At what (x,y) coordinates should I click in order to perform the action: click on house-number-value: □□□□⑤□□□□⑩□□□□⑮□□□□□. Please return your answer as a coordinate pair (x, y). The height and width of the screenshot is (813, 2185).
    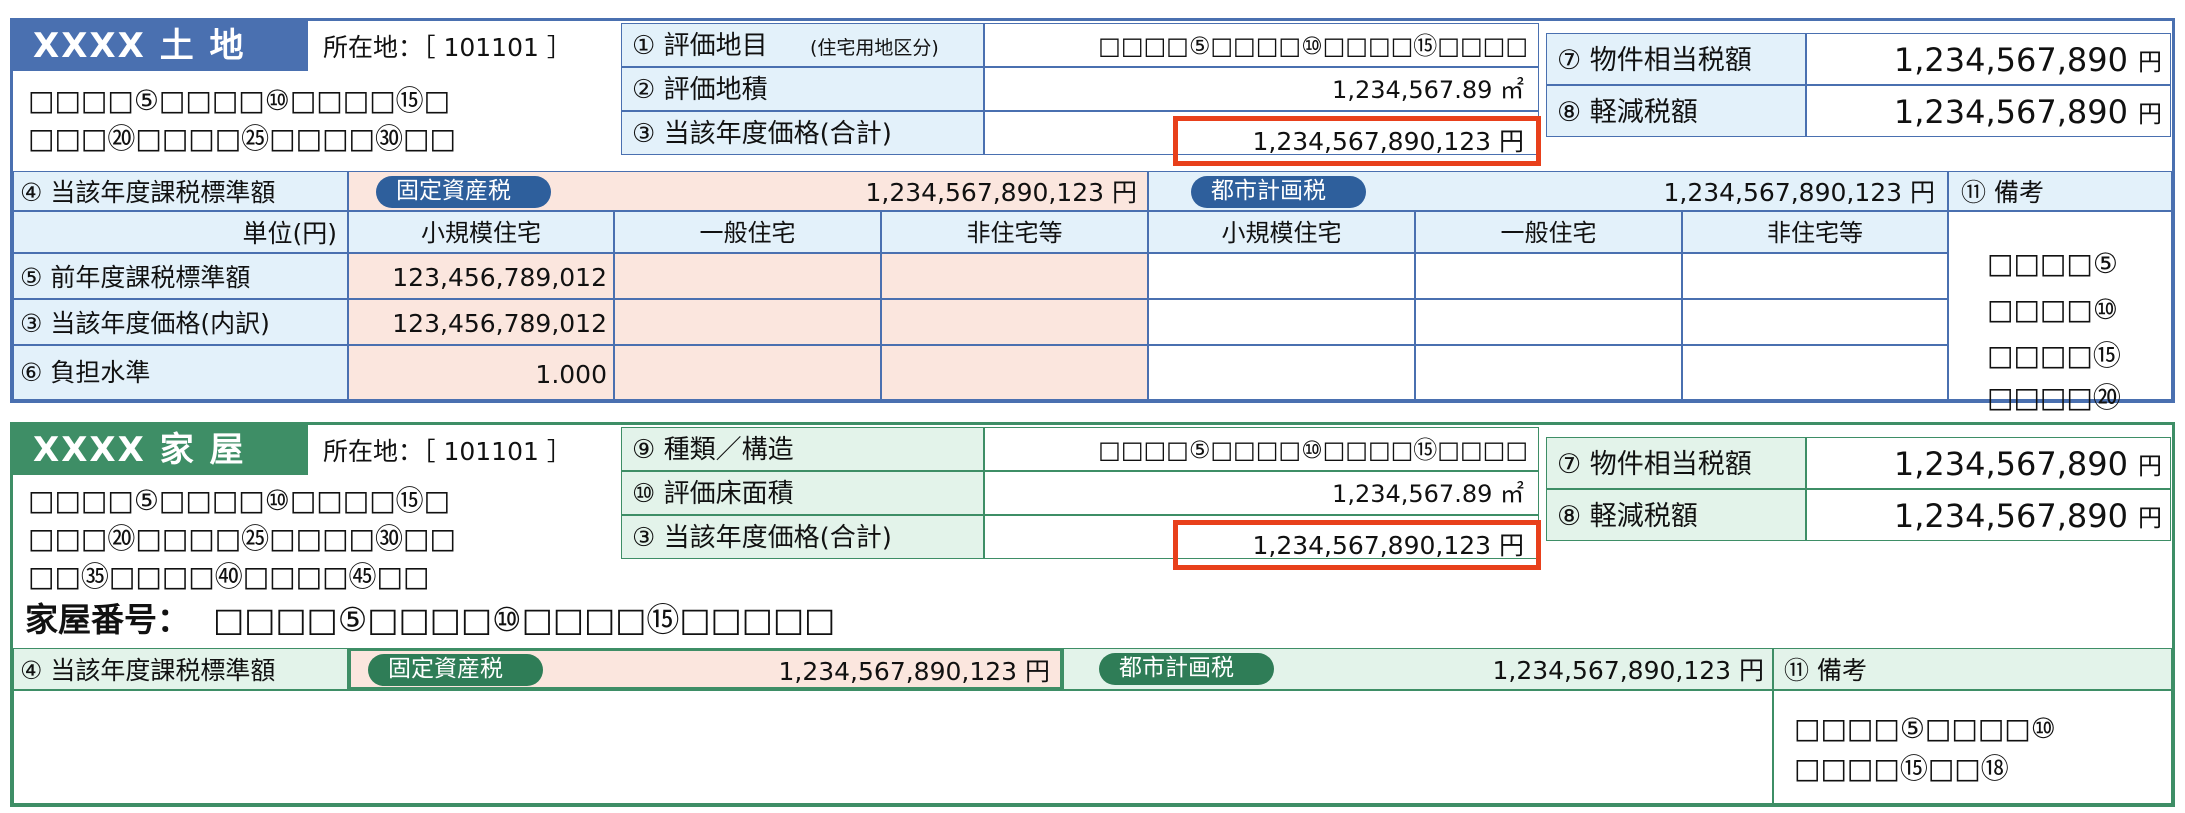
    Looking at the image, I should click on (524, 619).